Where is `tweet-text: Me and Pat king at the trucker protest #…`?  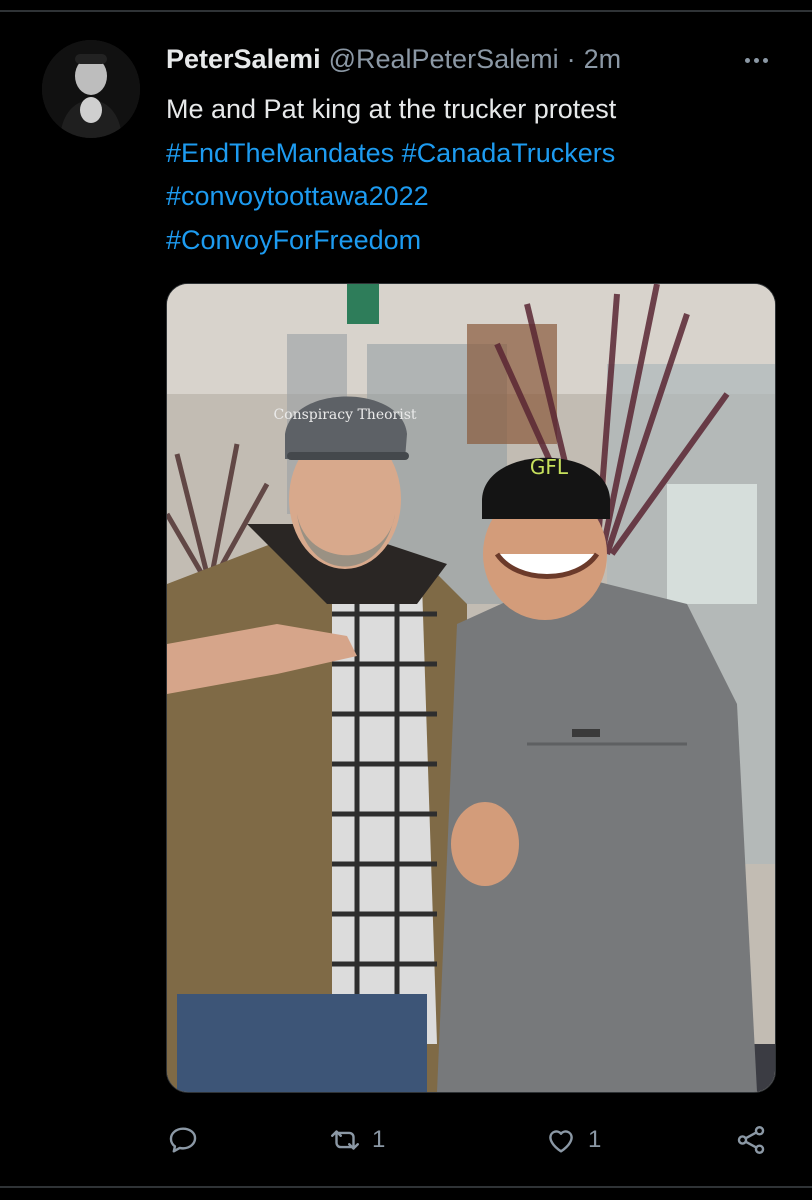
tweet-text: Me and Pat king at the trucker protest #… is located at coordinates (476, 175).